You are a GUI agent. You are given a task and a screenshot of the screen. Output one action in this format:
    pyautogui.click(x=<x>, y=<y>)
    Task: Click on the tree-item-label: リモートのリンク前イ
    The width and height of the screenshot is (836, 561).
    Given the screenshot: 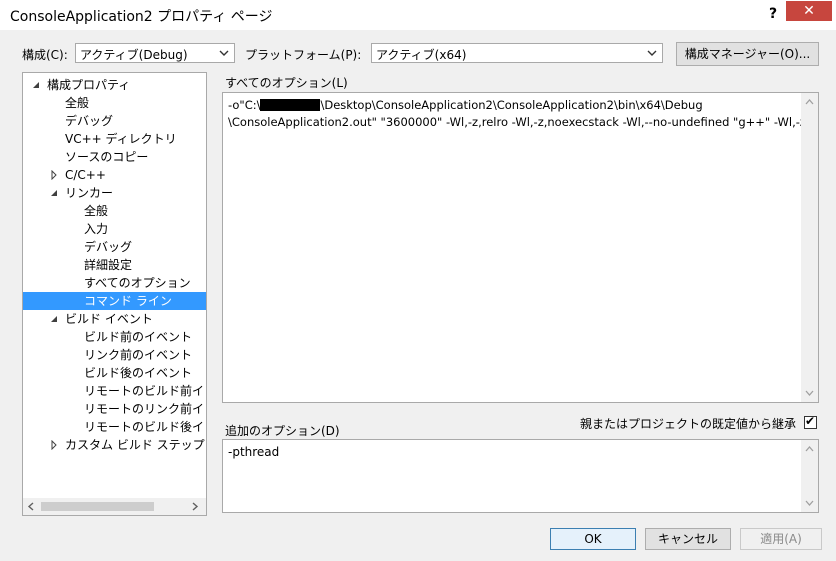 What is the action you would take?
    pyautogui.click(x=144, y=409)
    